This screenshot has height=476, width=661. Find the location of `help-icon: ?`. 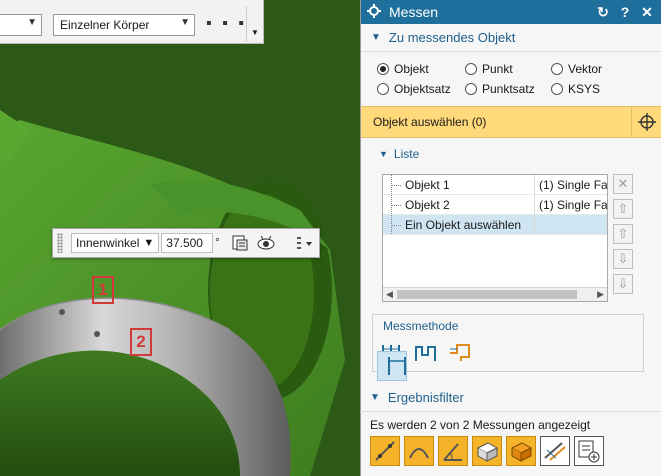

help-icon: ? is located at coordinates (625, 12).